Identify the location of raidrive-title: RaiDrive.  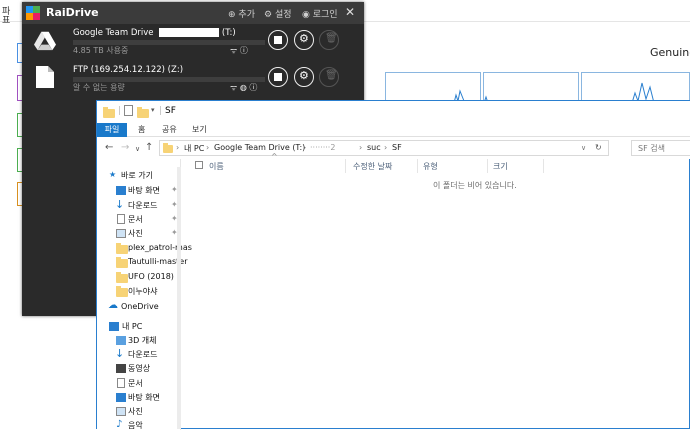
(72, 12).